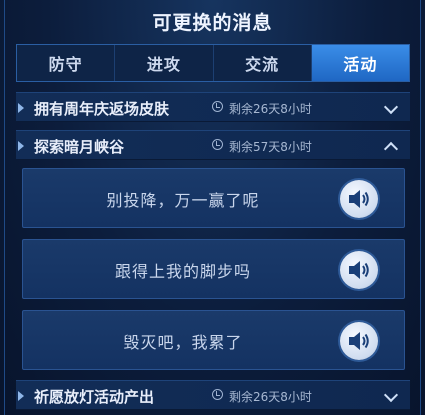  What do you see at coordinates (164, 63) in the screenshot?
I see `tab-attack: 进攻` at bounding box center [164, 63].